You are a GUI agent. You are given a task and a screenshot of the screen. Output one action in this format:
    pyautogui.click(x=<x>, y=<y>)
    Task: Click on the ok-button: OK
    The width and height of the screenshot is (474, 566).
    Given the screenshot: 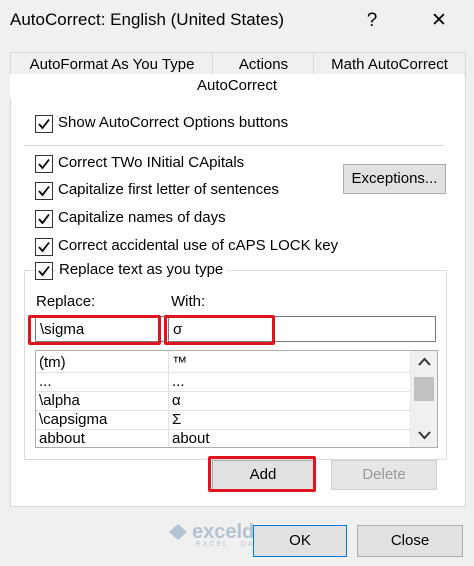 What is the action you would take?
    pyautogui.click(x=300, y=541)
    